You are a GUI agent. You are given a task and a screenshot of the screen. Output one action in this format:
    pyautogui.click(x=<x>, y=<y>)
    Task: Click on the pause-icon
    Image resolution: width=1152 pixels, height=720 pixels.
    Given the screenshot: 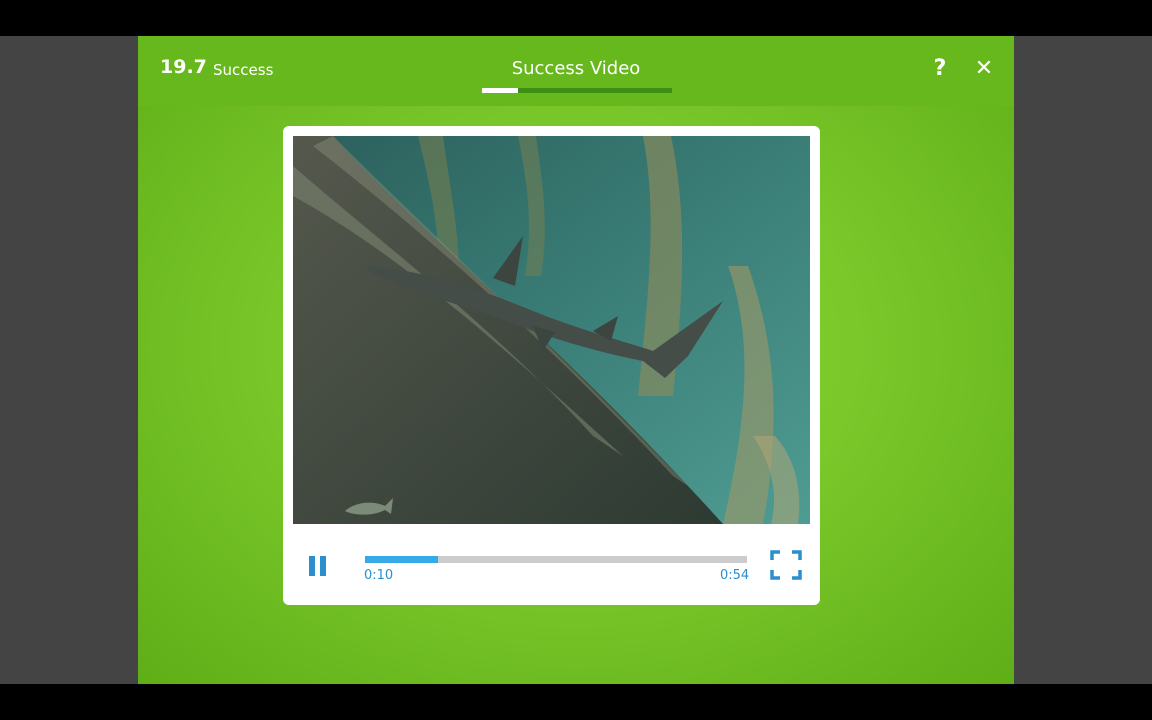 What is the action you would take?
    pyautogui.click(x=319, y=567)
    